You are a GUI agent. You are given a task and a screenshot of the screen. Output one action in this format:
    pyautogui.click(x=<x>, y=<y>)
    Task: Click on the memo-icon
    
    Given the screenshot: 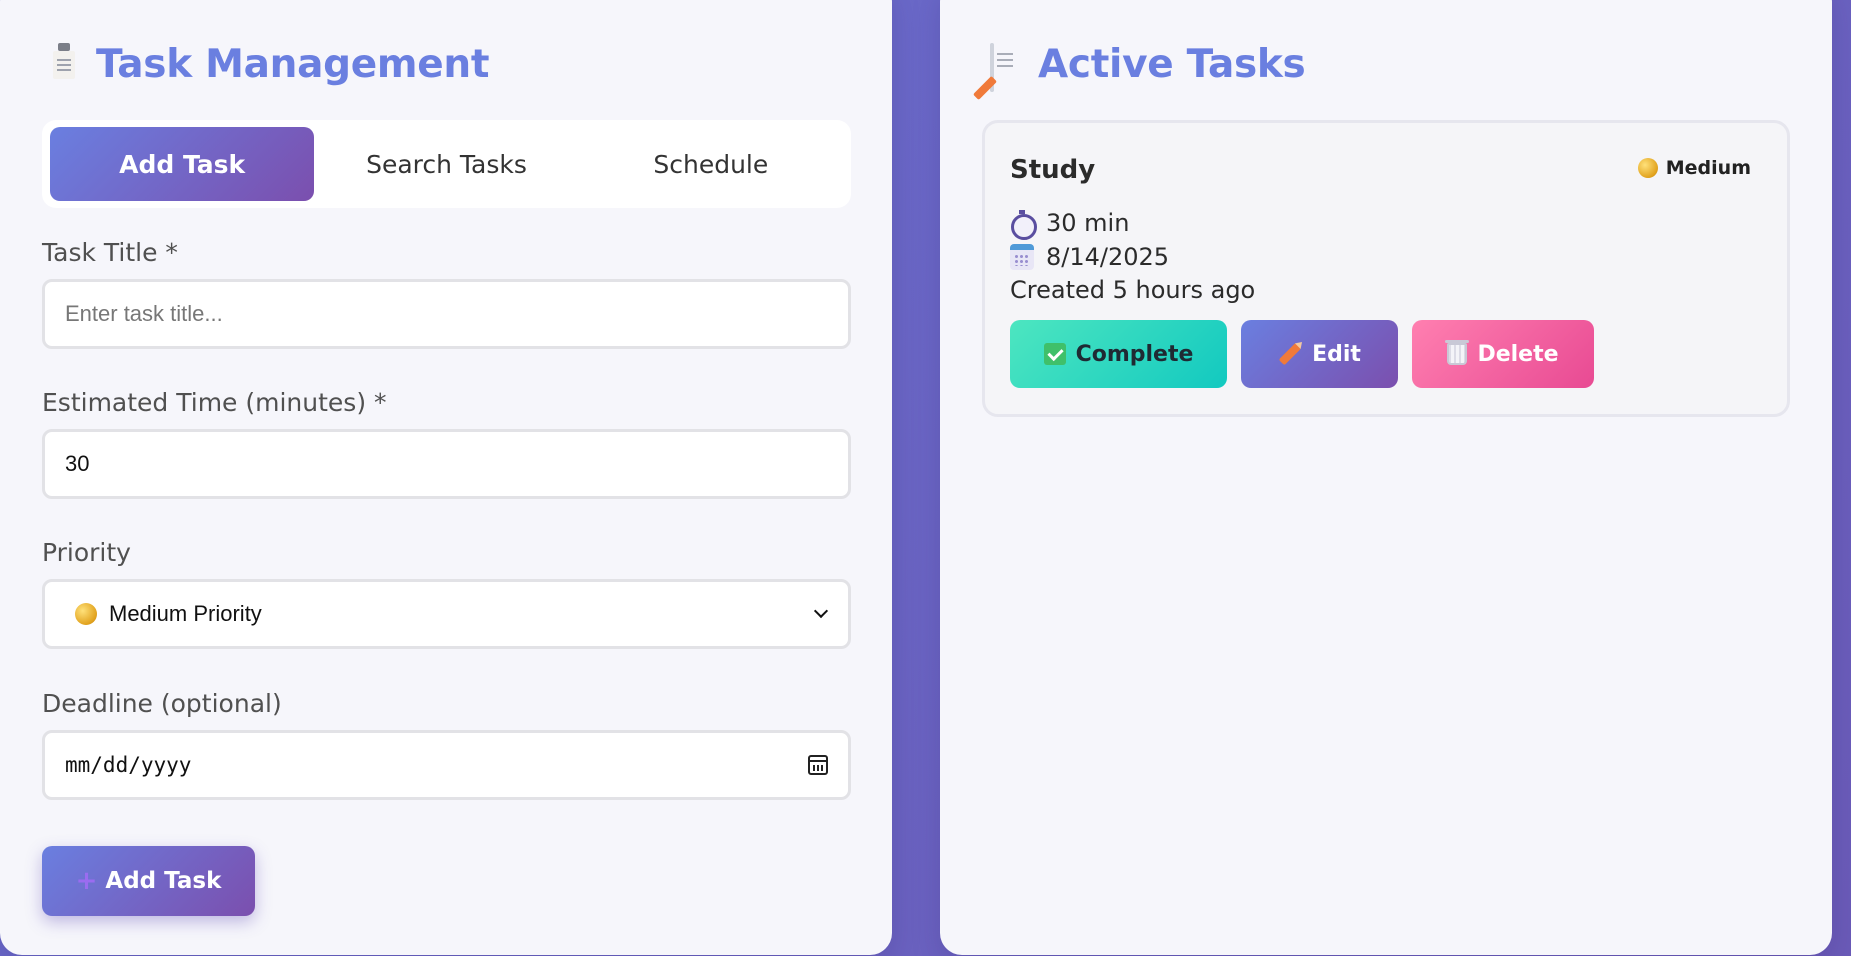 What is the action you would take?
    pyautogui.click(x=998, y=71)
    